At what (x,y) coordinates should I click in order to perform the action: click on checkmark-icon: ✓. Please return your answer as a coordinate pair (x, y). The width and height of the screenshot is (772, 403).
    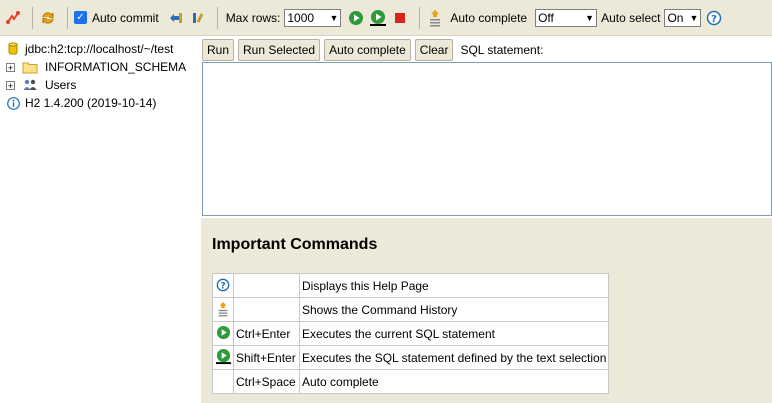
    Looking at the image, I should click on (80, 17).